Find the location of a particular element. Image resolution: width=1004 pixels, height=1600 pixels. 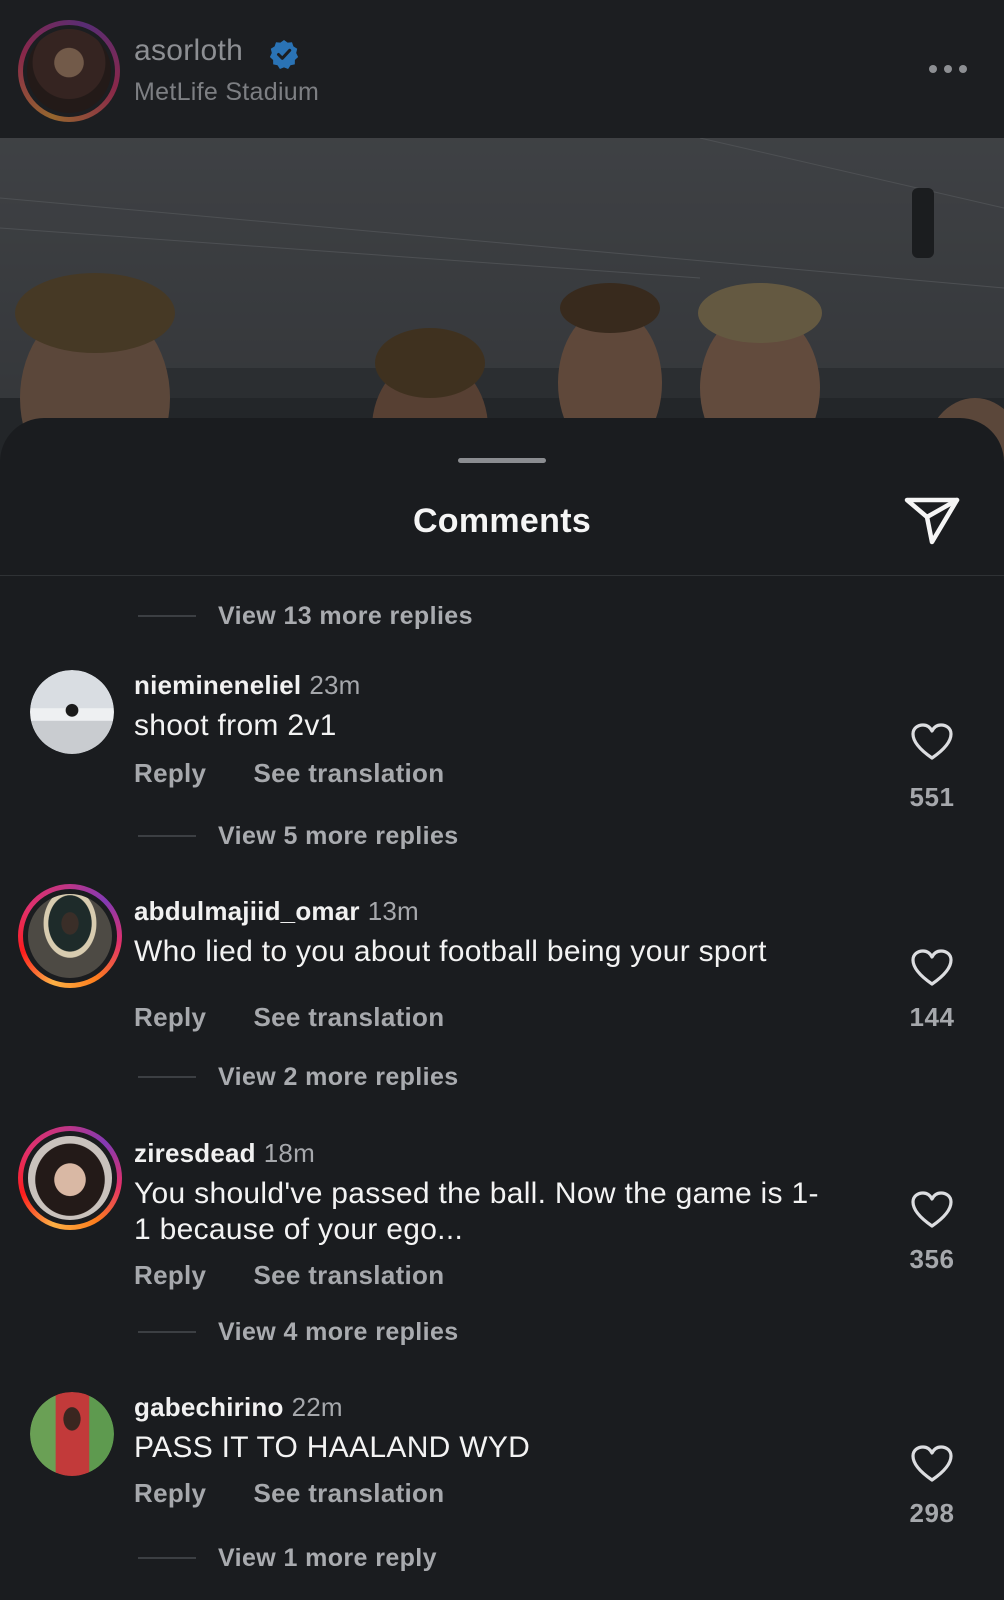

comment-text: shoot from 2v1 is located at coordinates (235, 725).